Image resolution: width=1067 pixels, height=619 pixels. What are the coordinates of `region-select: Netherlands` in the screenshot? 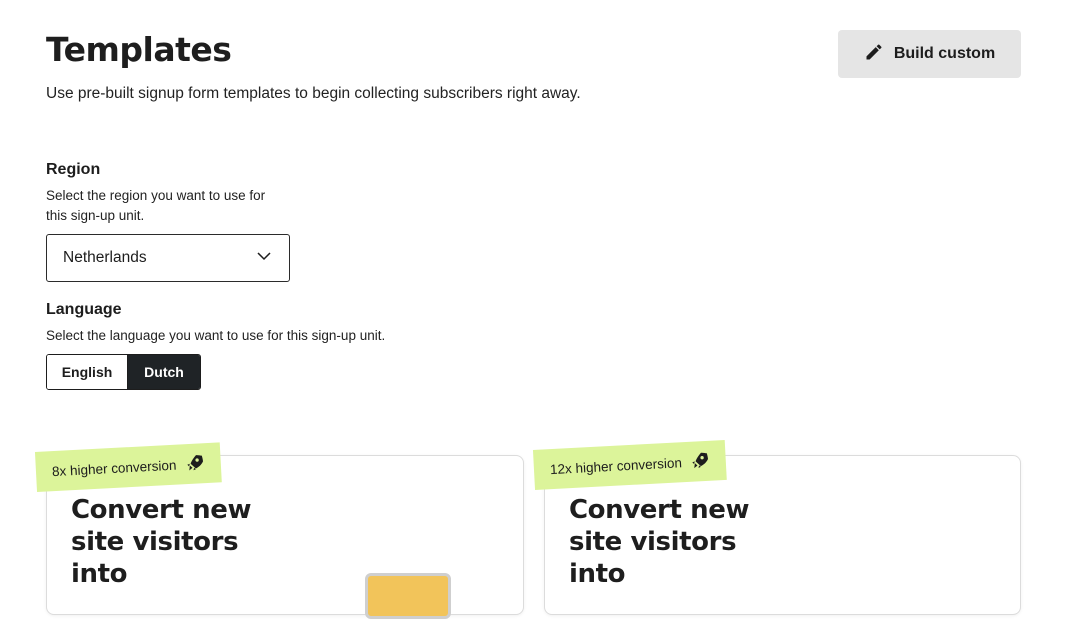 It's located at (168, 258).